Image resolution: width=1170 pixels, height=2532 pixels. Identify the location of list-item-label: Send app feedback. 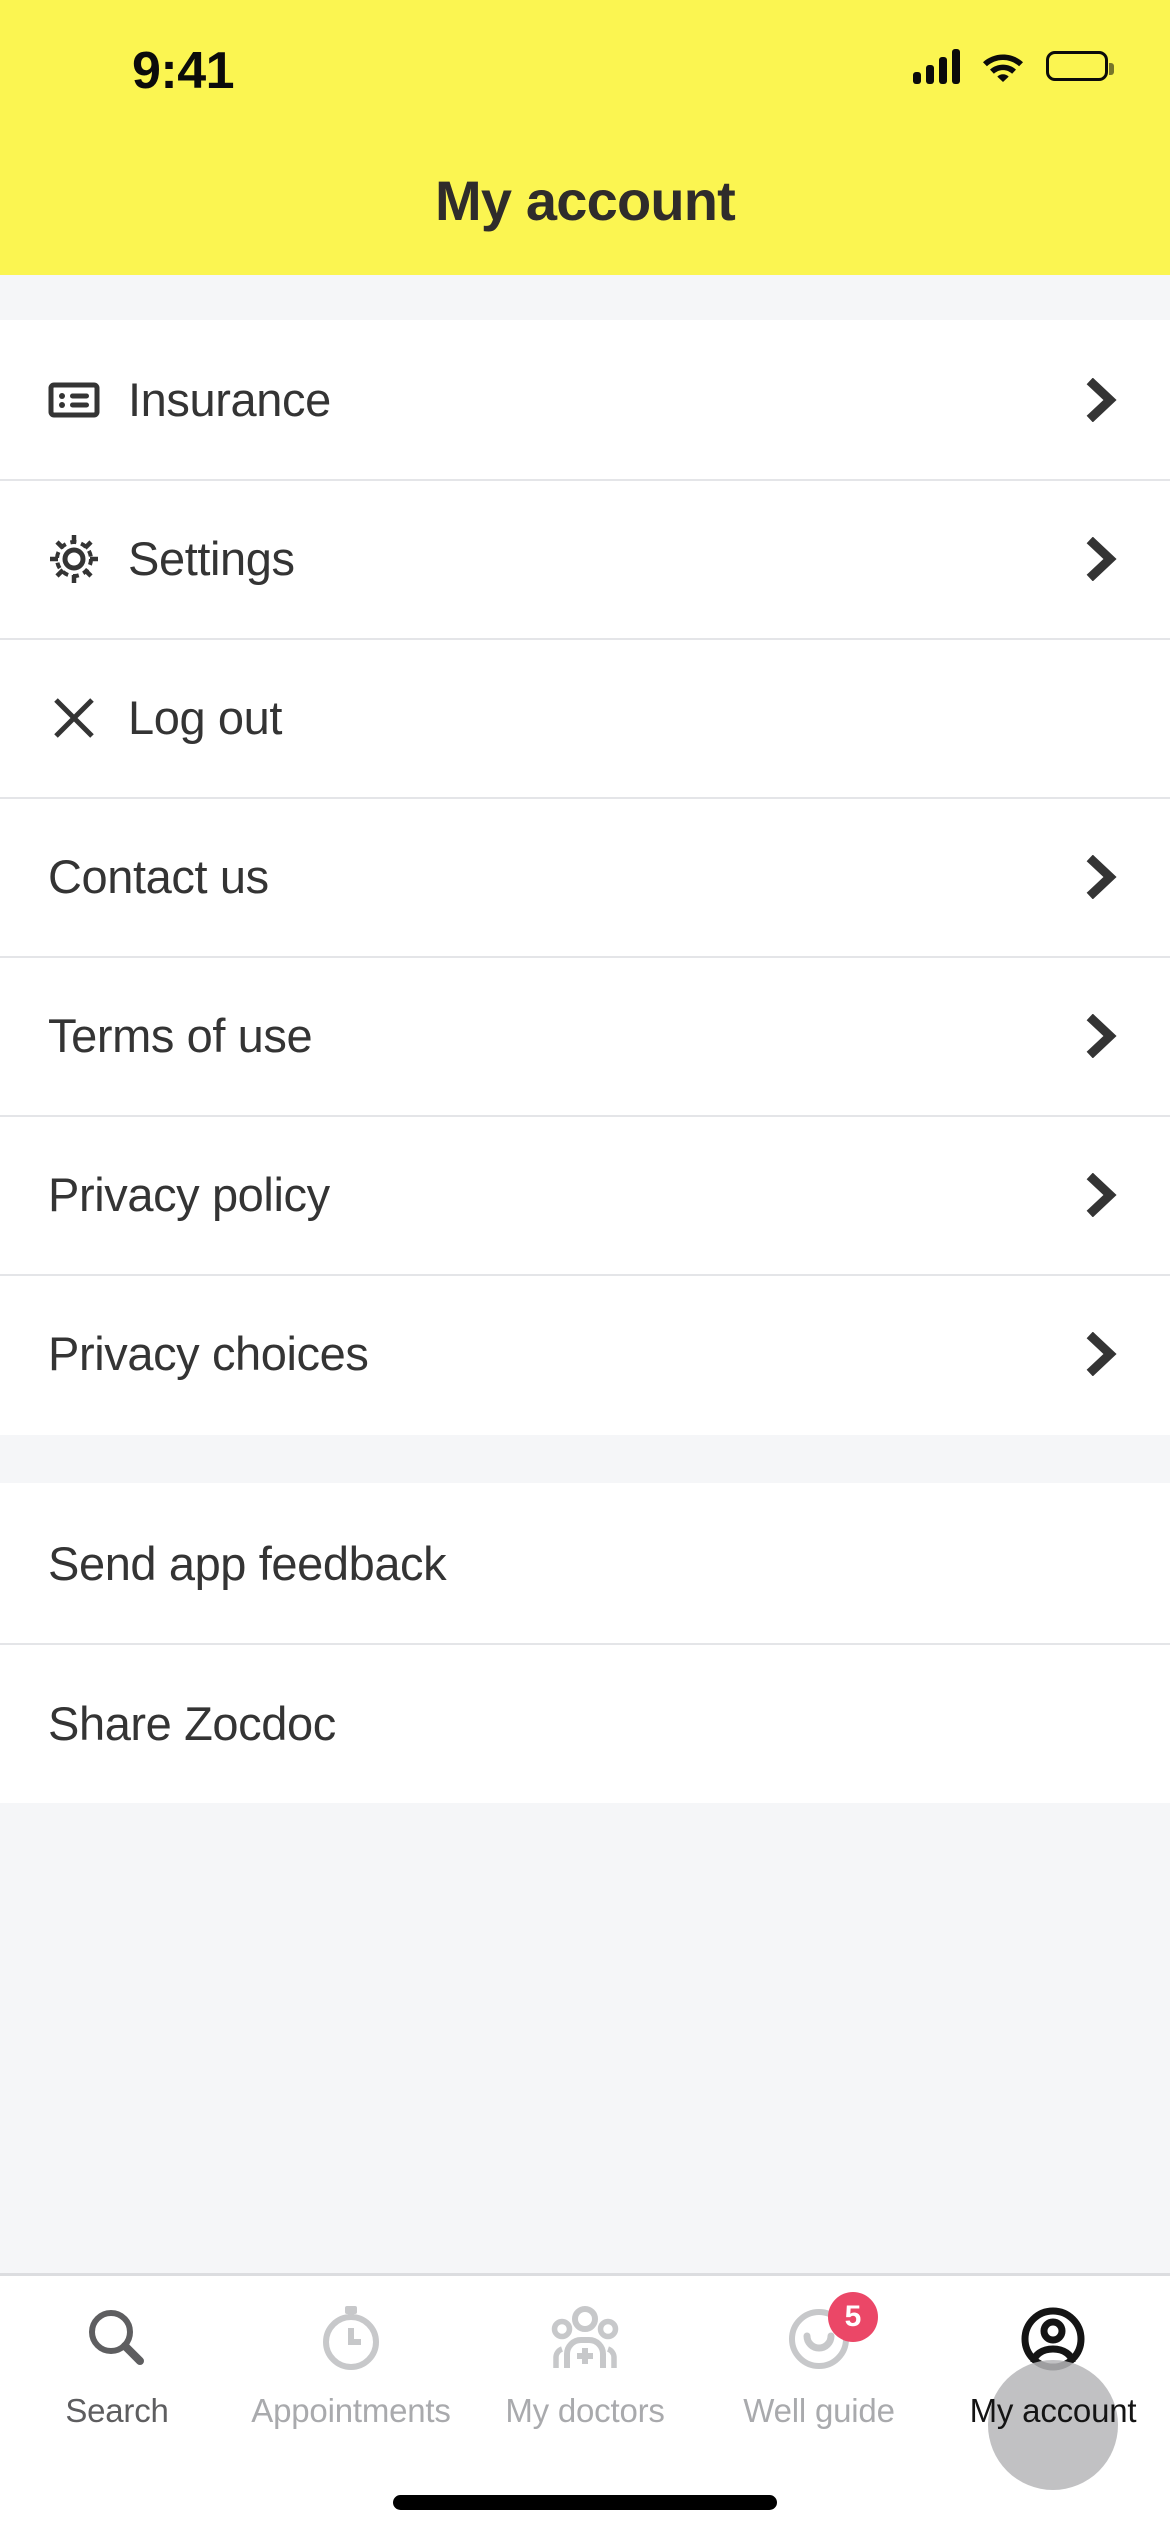
(247, 1563).